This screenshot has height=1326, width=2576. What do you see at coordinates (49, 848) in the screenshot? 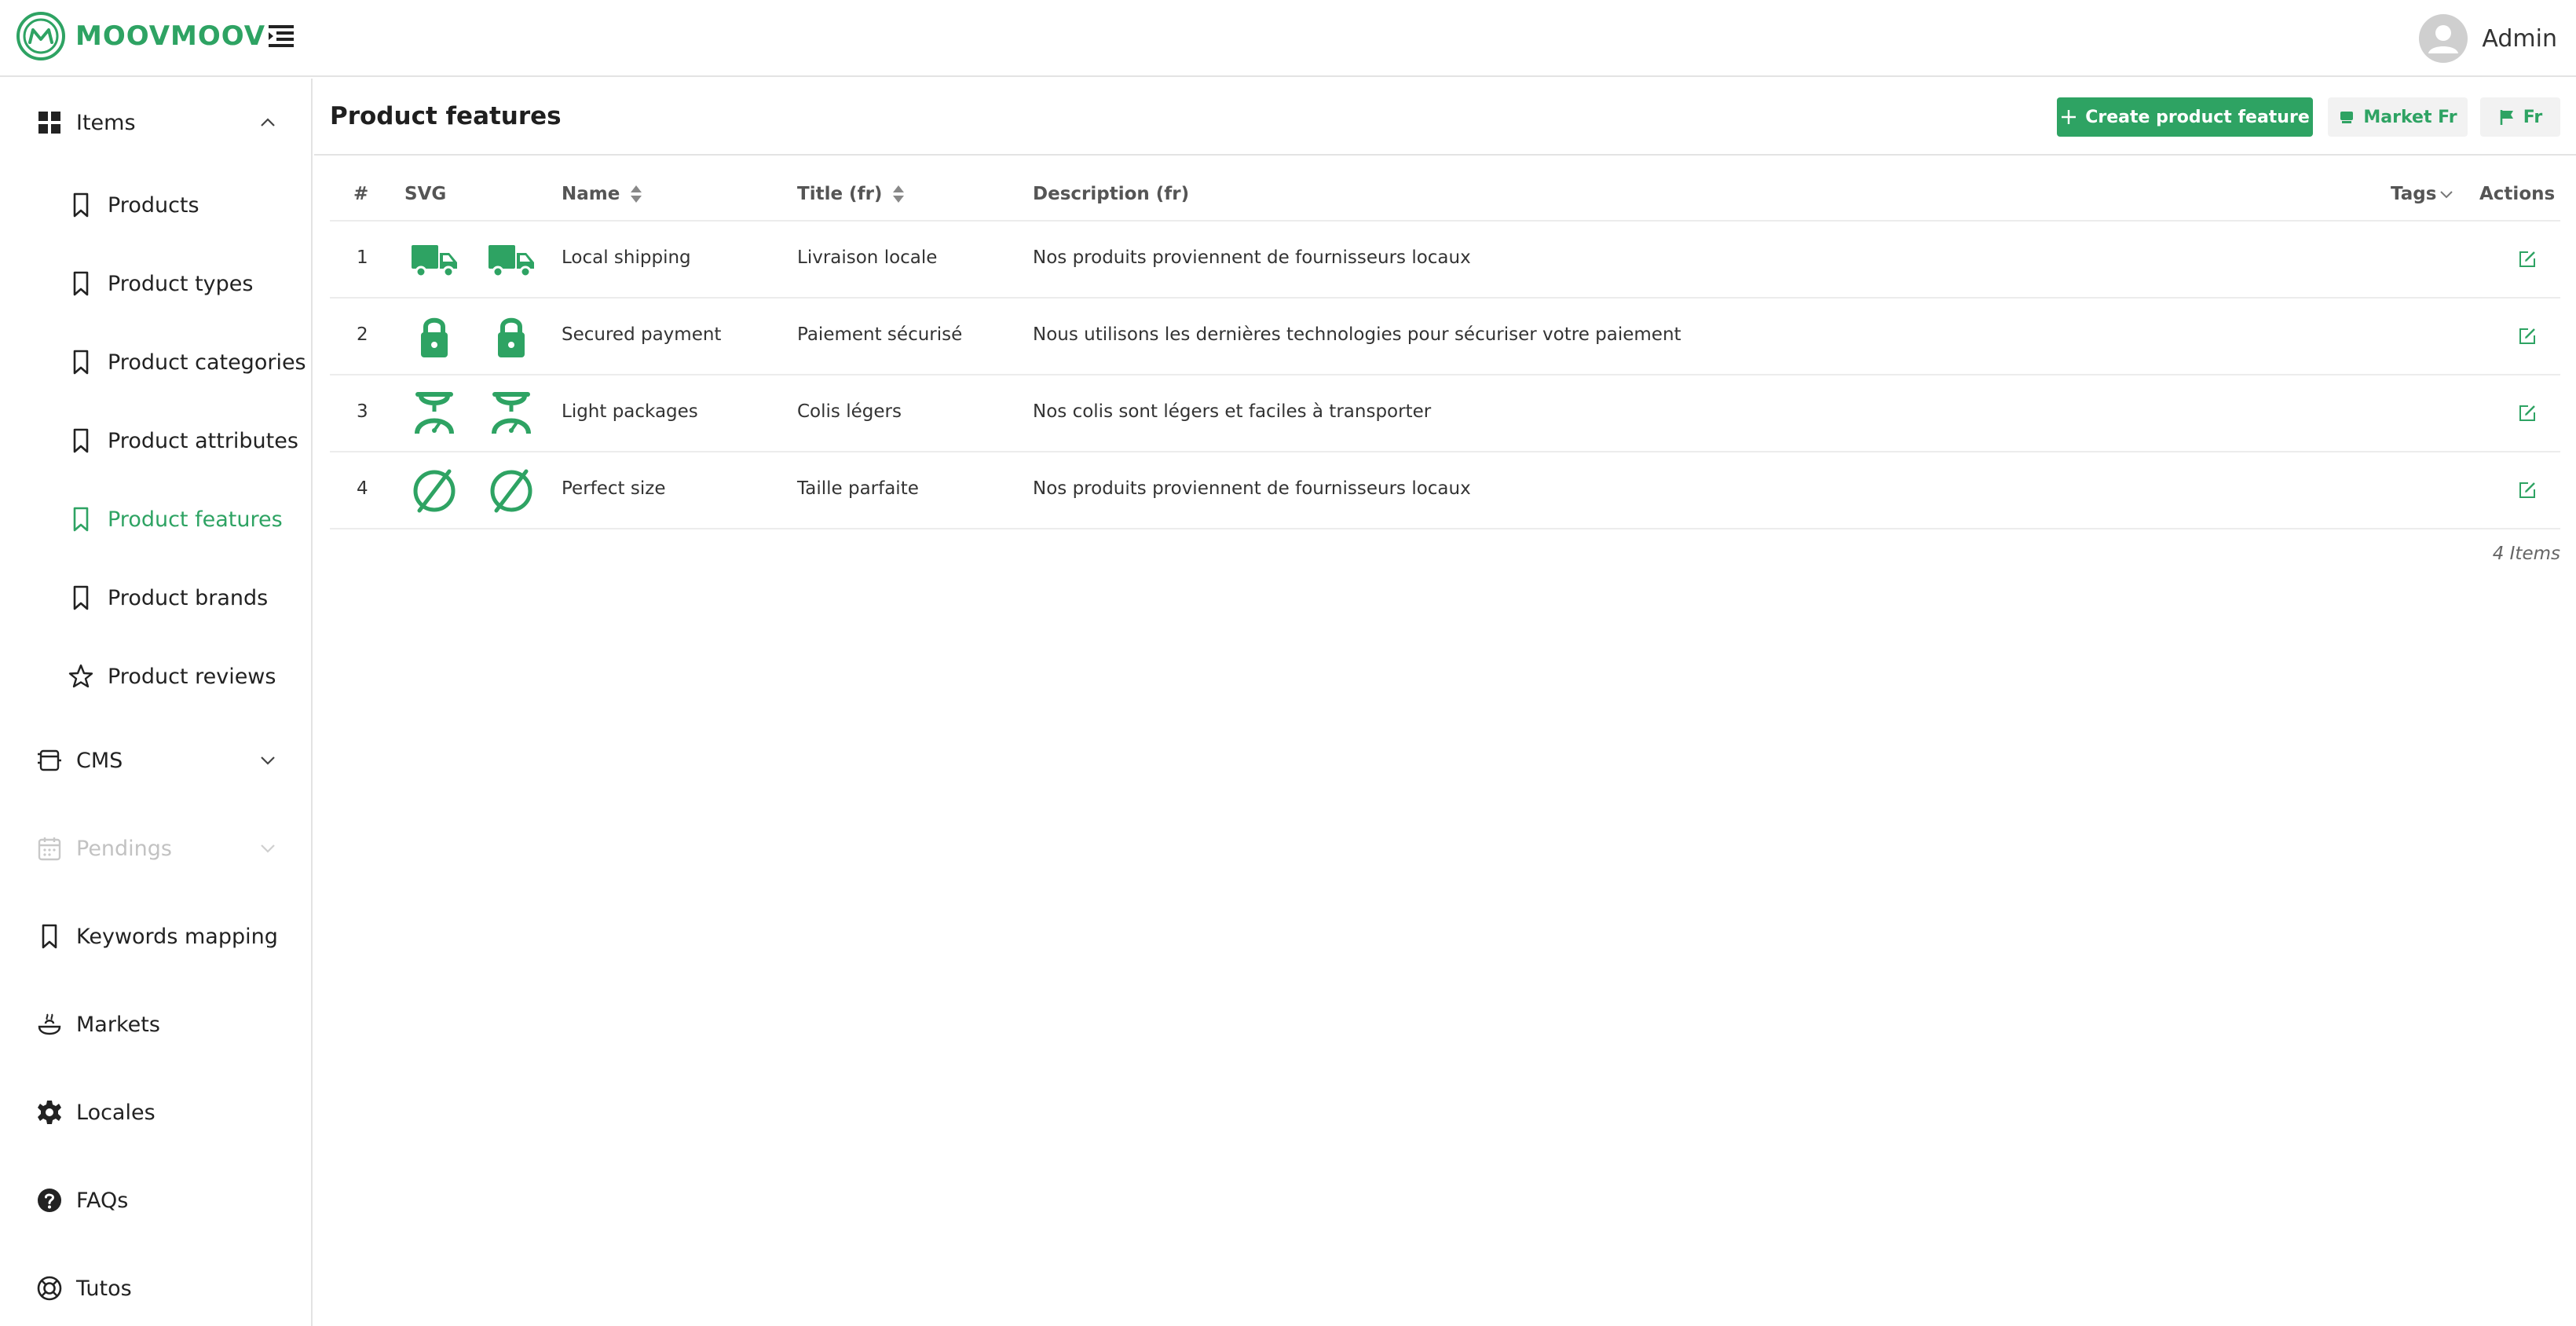
I see `calendar-icon` at bounding box center [49, 848].